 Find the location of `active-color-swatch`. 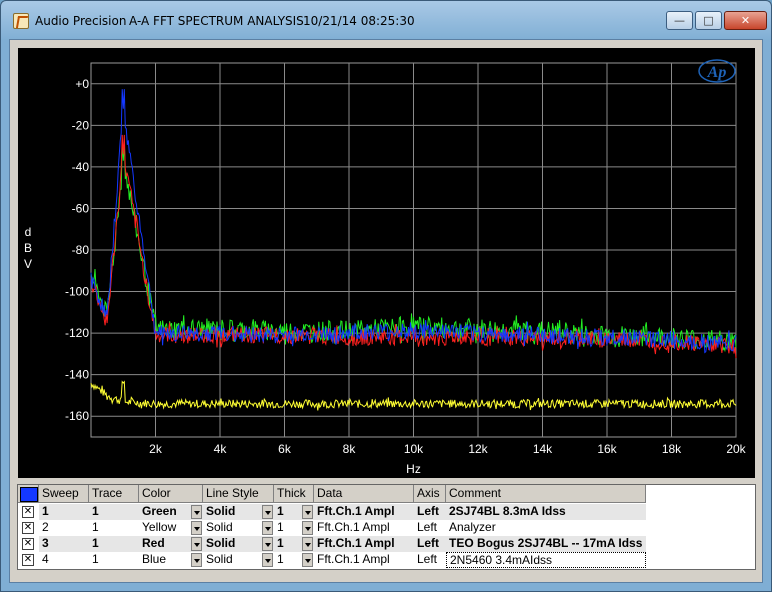

active-color-swatch is located at coordinates (29, 494).